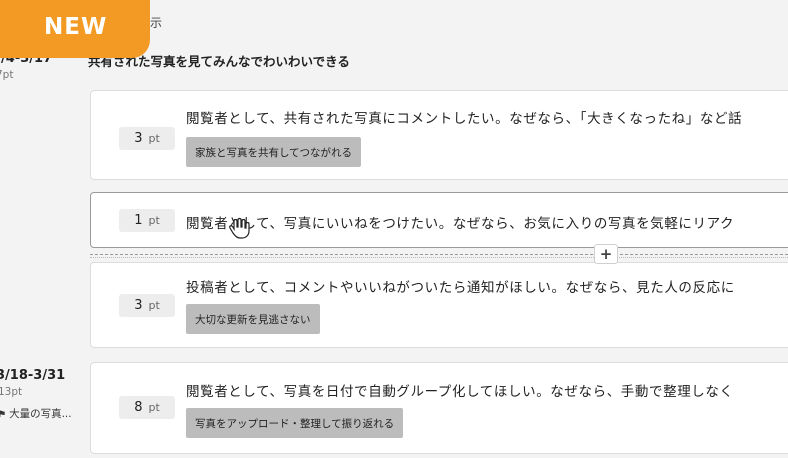  Describe the element at coordinates (138, 407) in the screenshot. I see `story-points-value: 8` at that location.